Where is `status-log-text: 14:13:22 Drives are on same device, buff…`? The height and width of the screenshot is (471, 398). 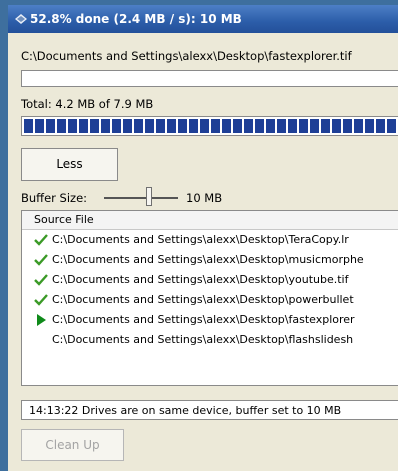
status-log-text: 14:13:22 Drives are on same device, buff… is located at coordinates (185, 410).